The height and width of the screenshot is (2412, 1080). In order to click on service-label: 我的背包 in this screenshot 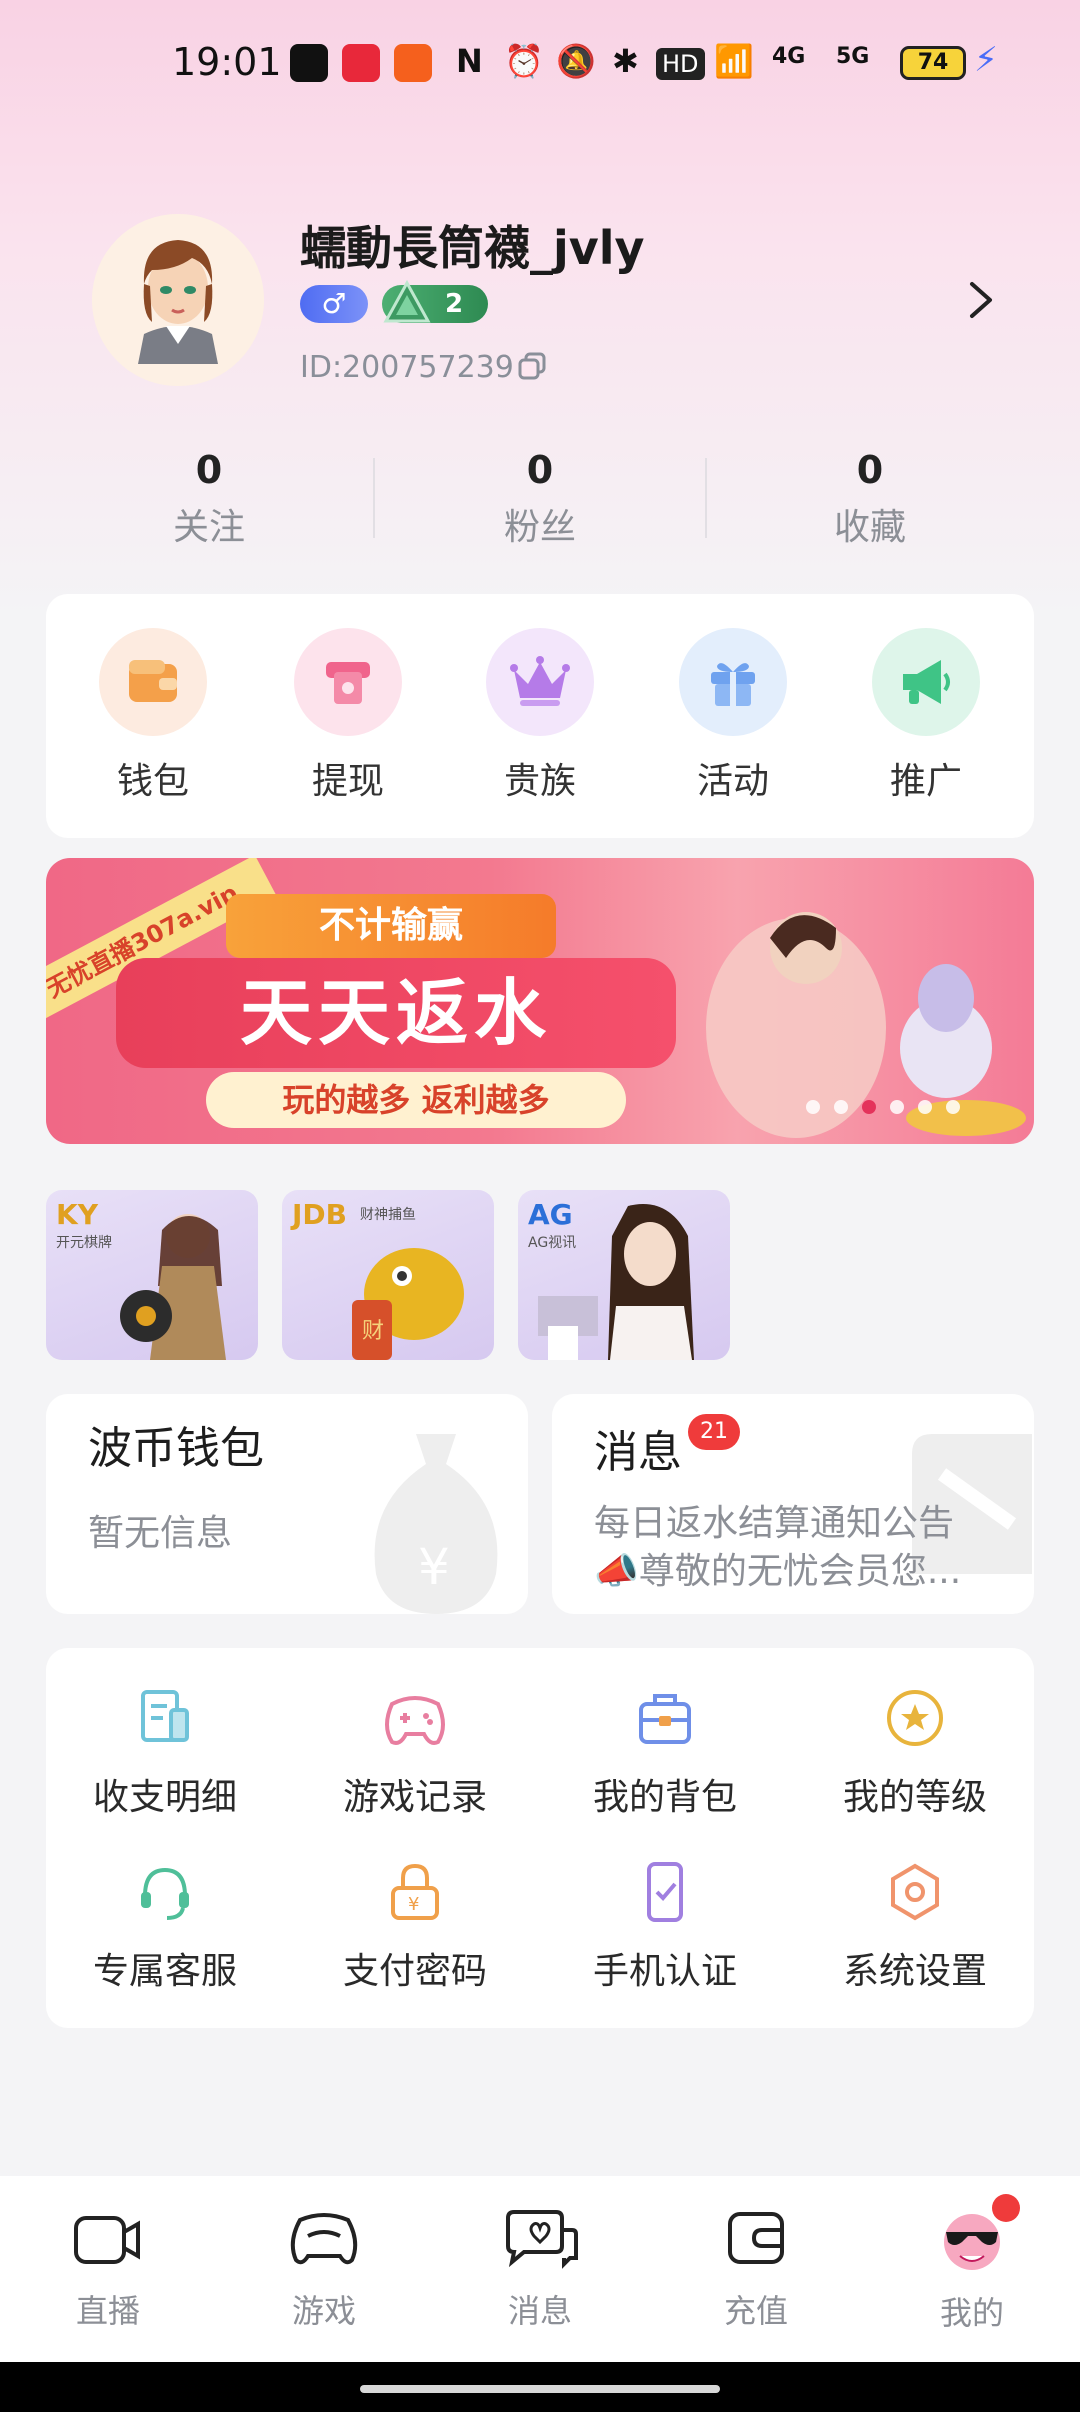, I will do `click(664, 1797)`.